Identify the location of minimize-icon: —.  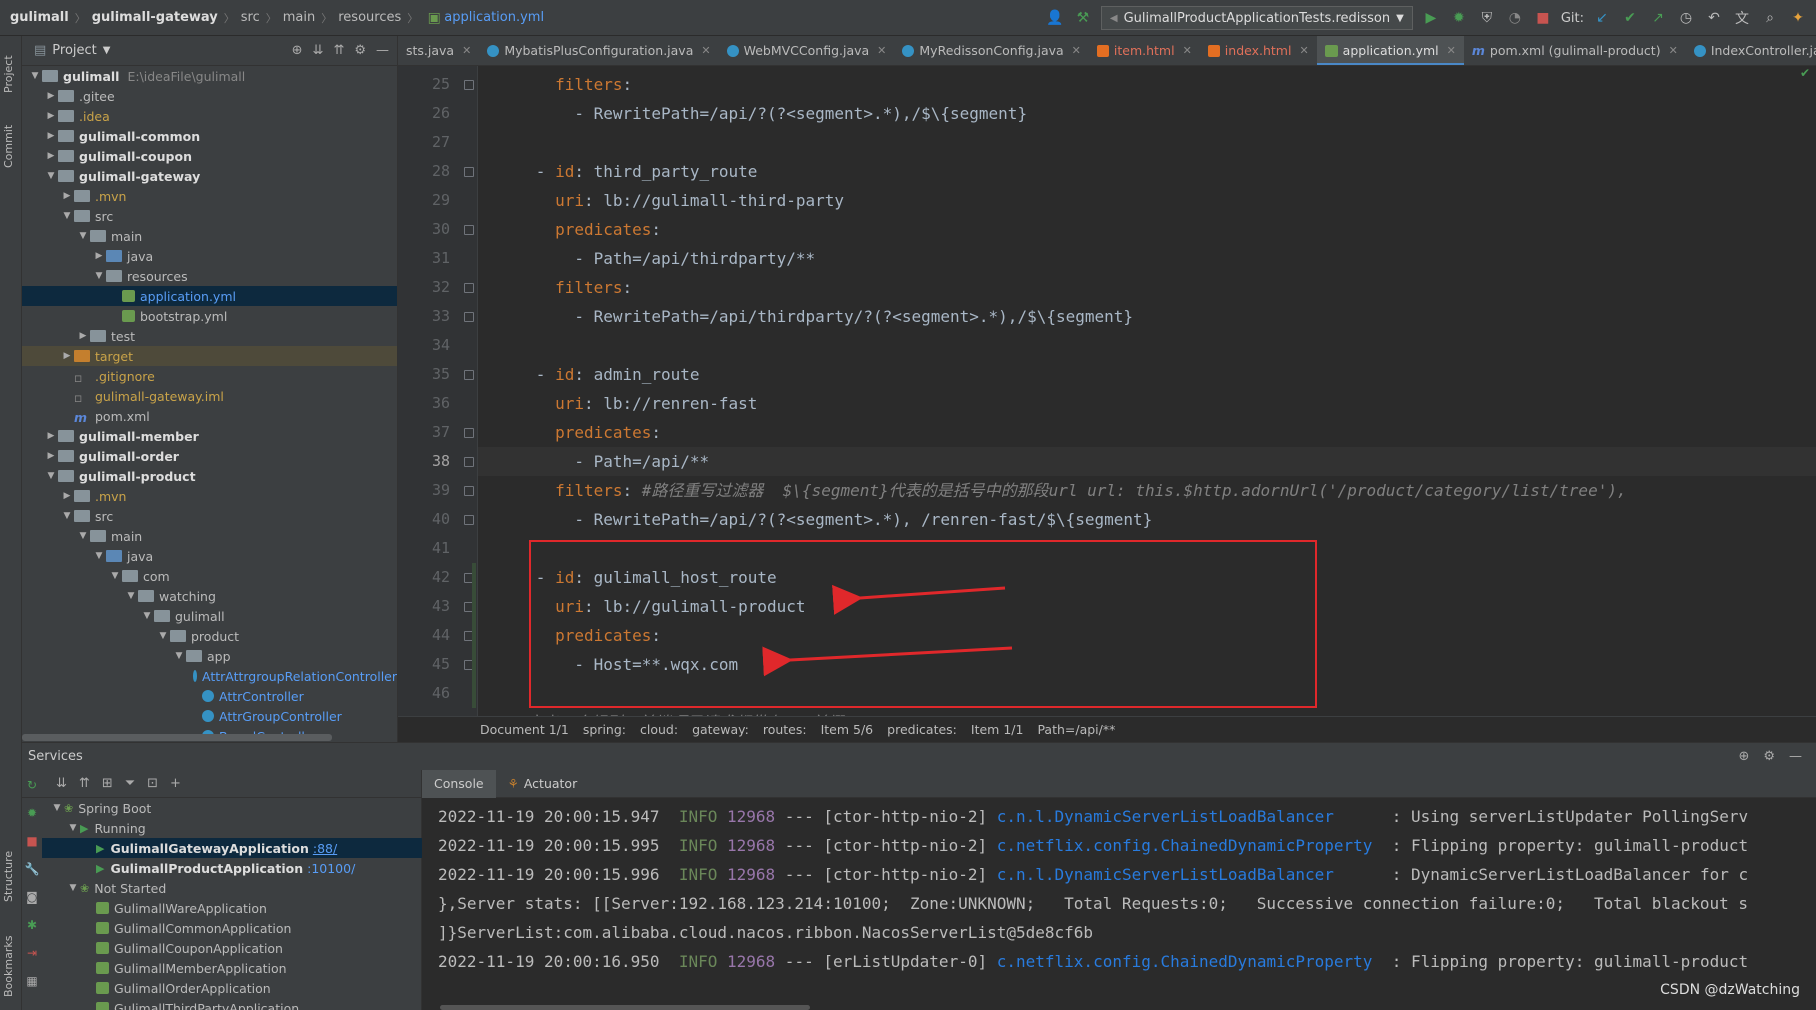
(1795, 756).